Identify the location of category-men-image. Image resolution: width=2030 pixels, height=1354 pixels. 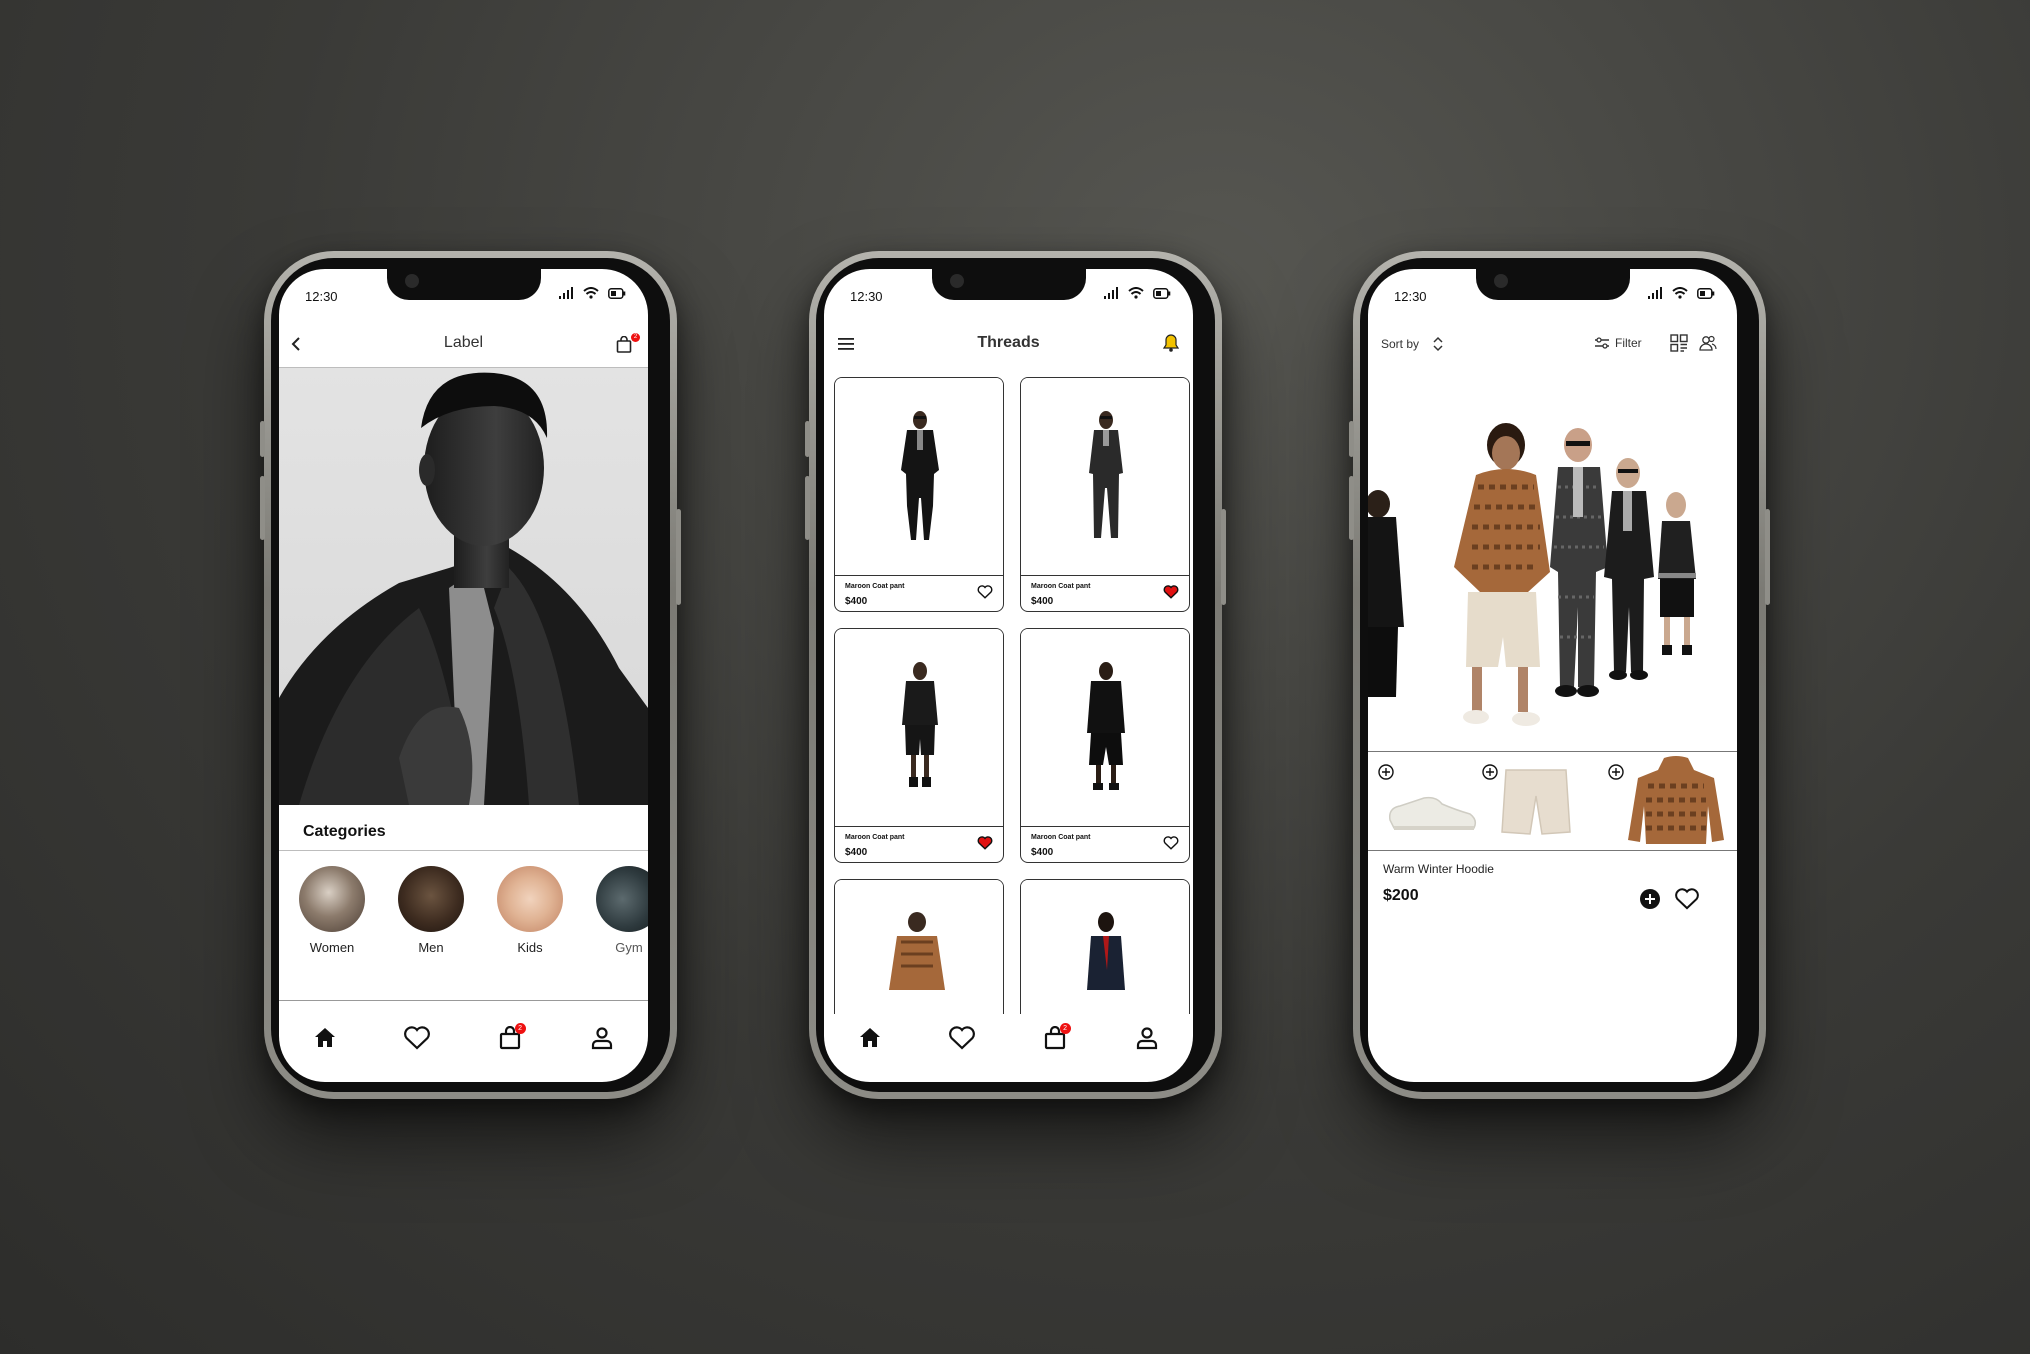
(431, 899).